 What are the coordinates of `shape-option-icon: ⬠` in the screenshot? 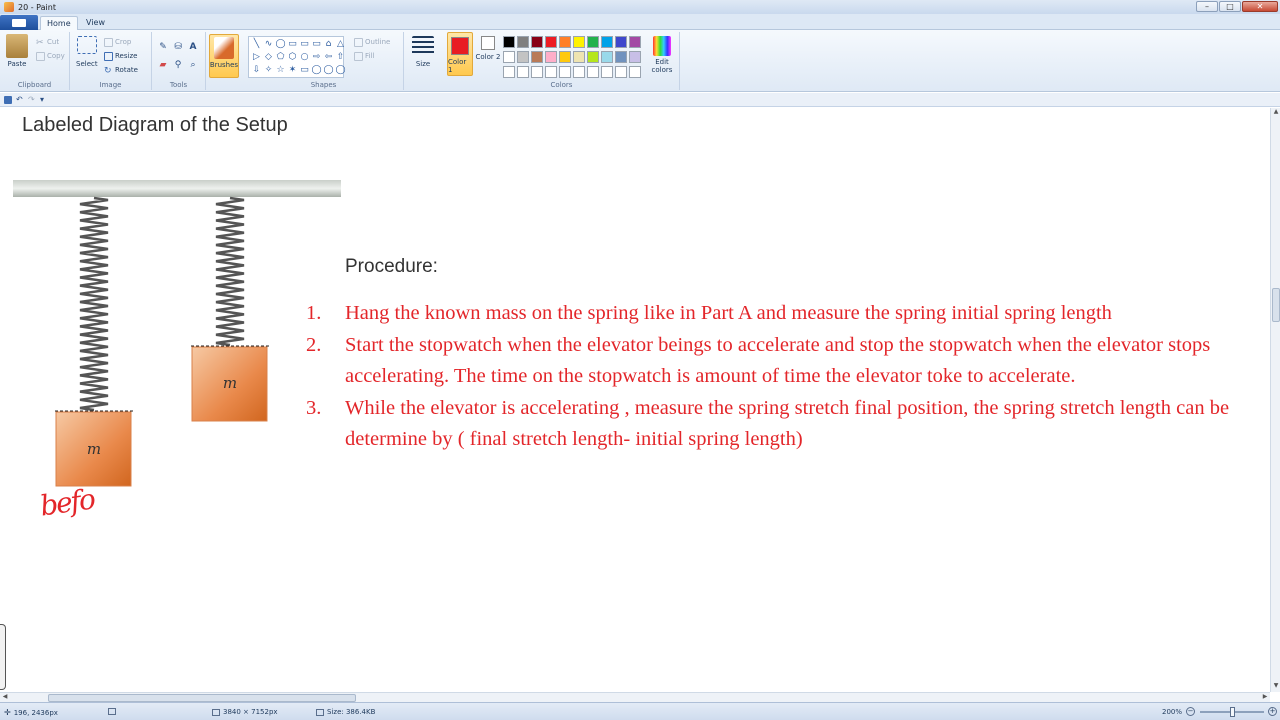 It's located at (280, 57).